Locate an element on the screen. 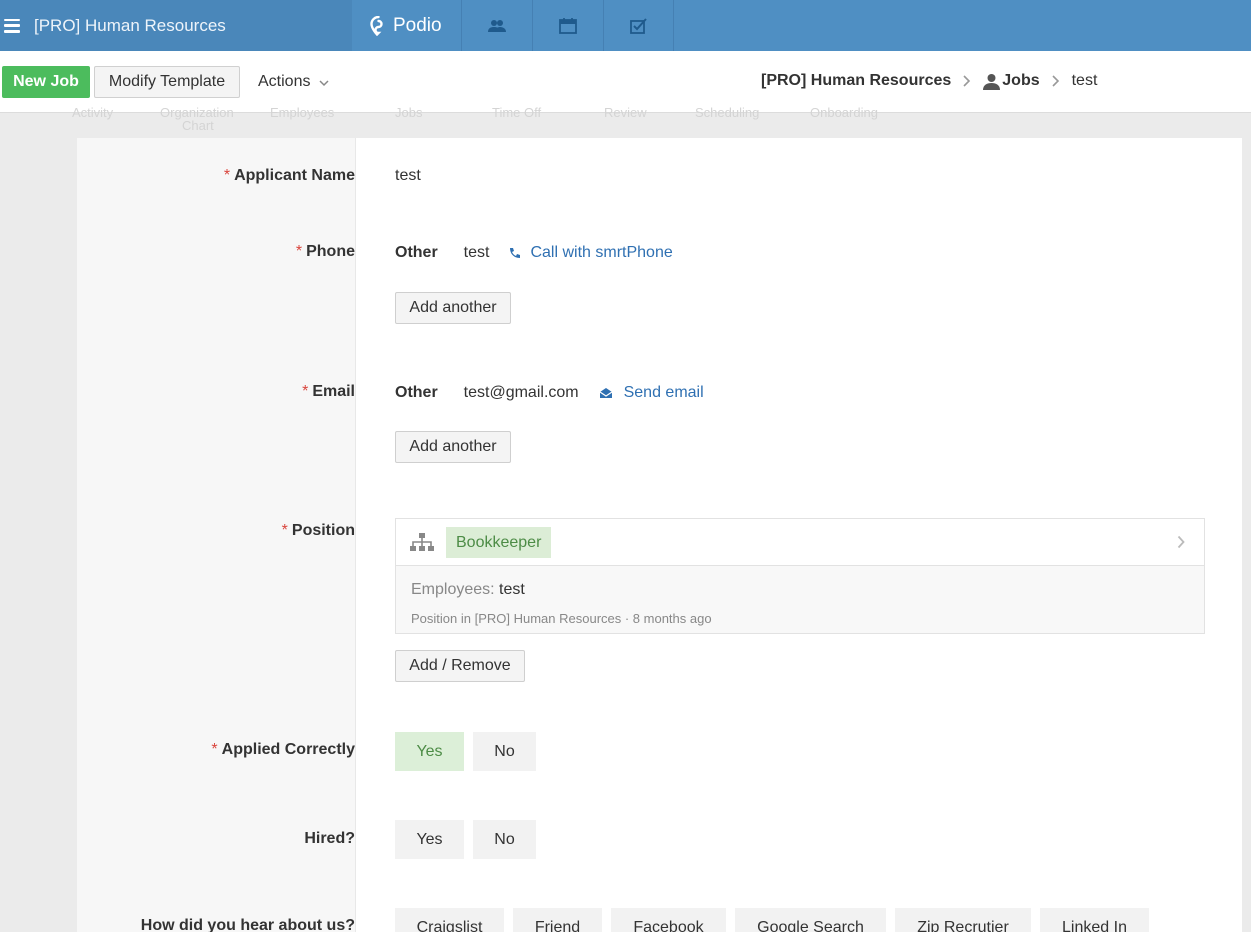 Image resolution: width=1251 pixels, height=932 pixels. podio-logo: Podio is located at coordinates (406, 25).